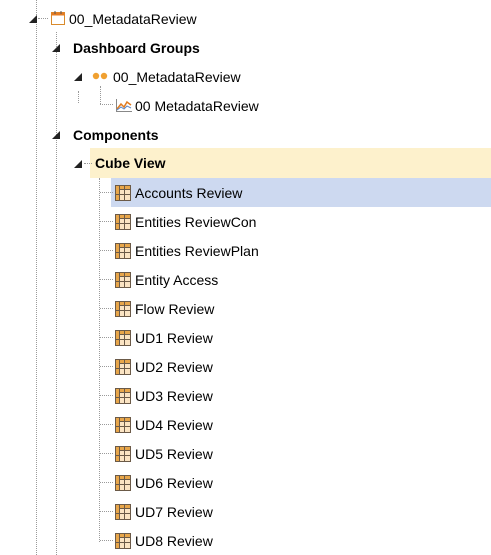  I want to click on tree-node-label: UD6 Review, so click(174, 483).